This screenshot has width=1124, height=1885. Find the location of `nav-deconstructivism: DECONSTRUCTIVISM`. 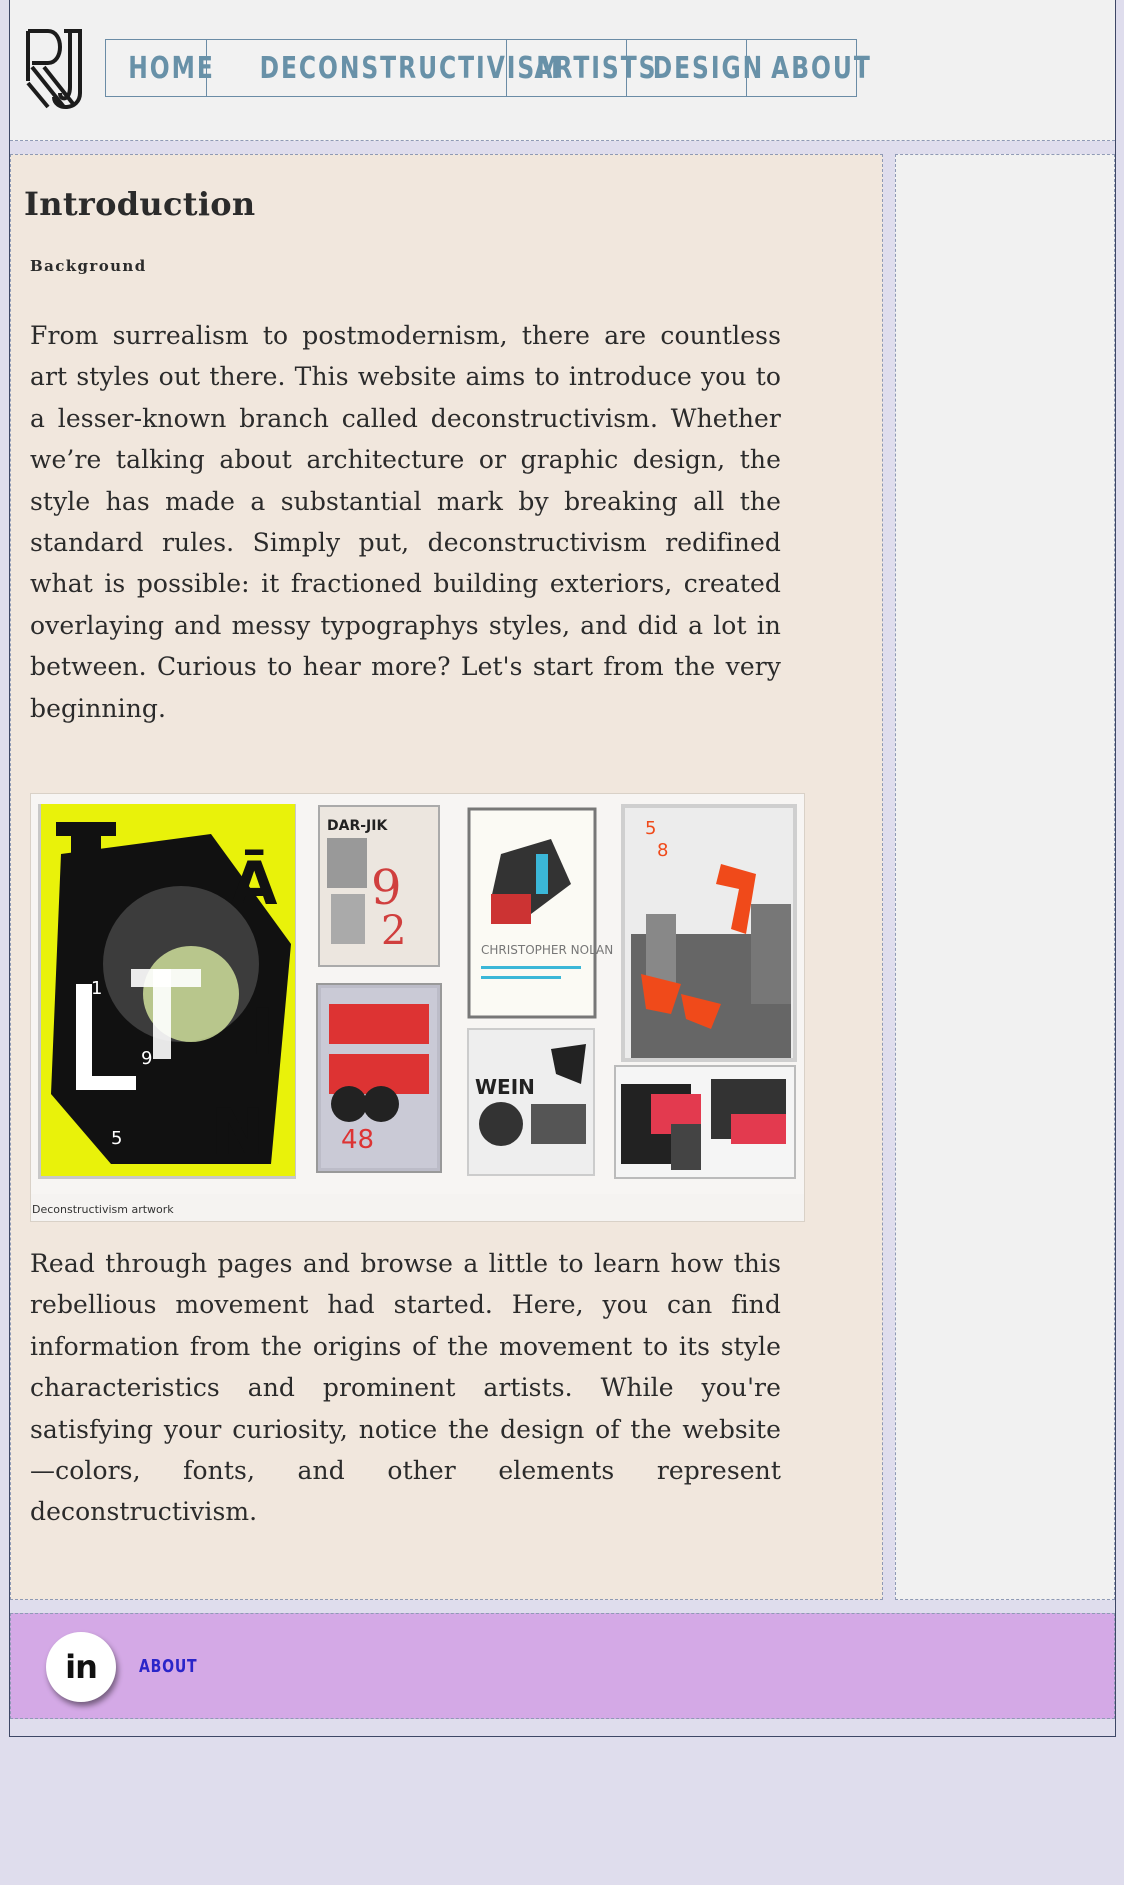

nav-deconstructivism: DECONSTRUCTIVISM is located at coordinates (383, 68).